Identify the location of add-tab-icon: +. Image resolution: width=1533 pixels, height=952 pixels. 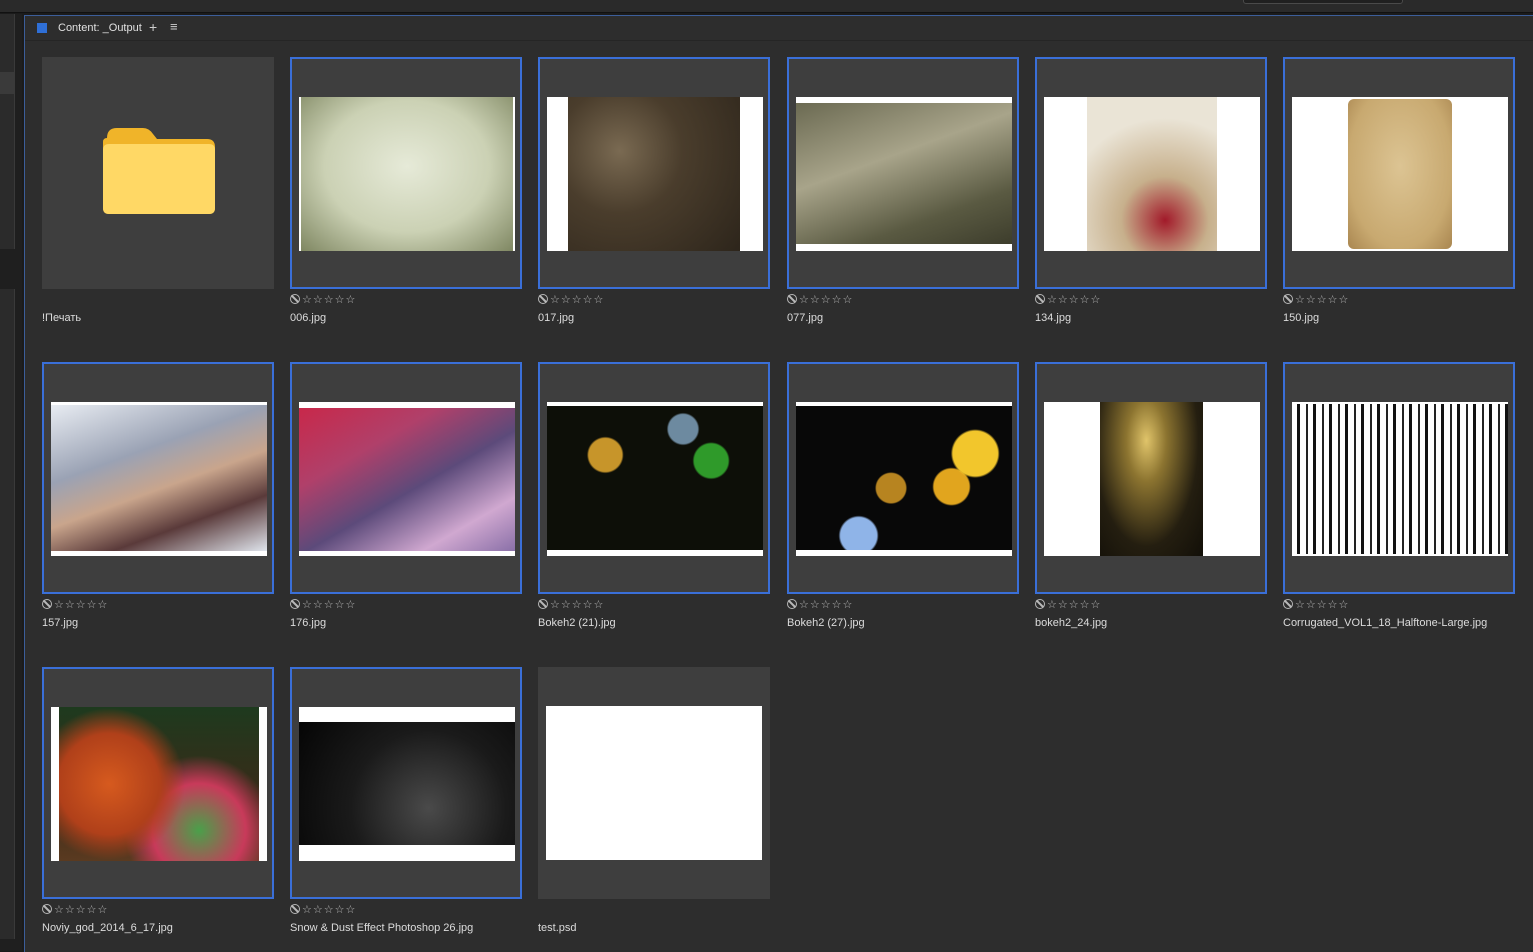
(153, 27).